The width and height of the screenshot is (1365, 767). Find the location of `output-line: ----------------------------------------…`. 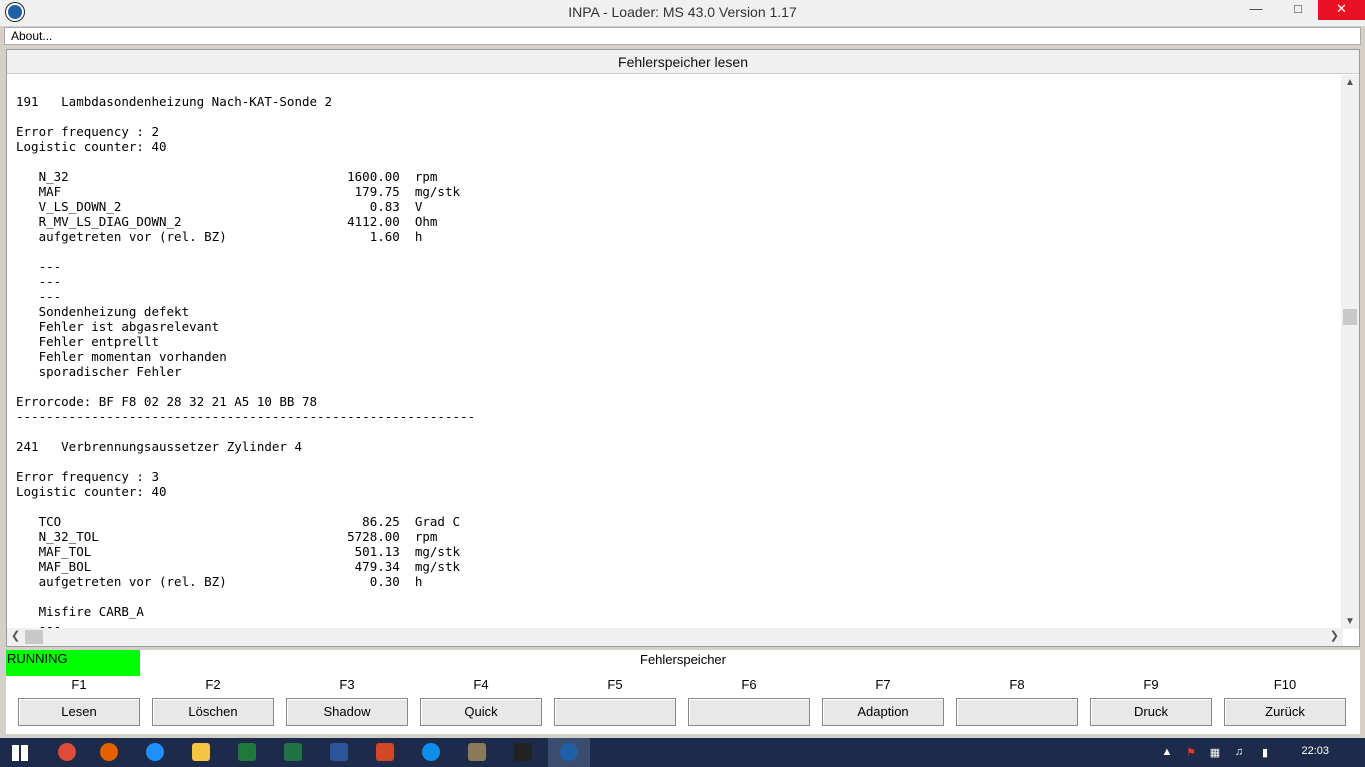

output-line: ----------------------------------------… is located at coordinates (246, 416).